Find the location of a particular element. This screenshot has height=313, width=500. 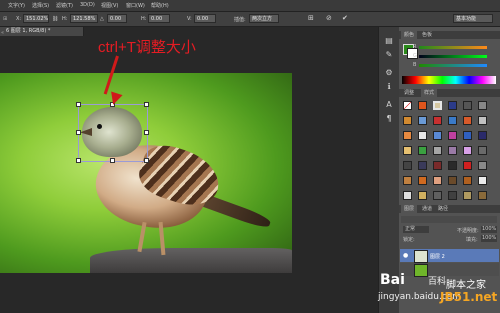

history-icon: ▤ is located at coordinates (389, 41).